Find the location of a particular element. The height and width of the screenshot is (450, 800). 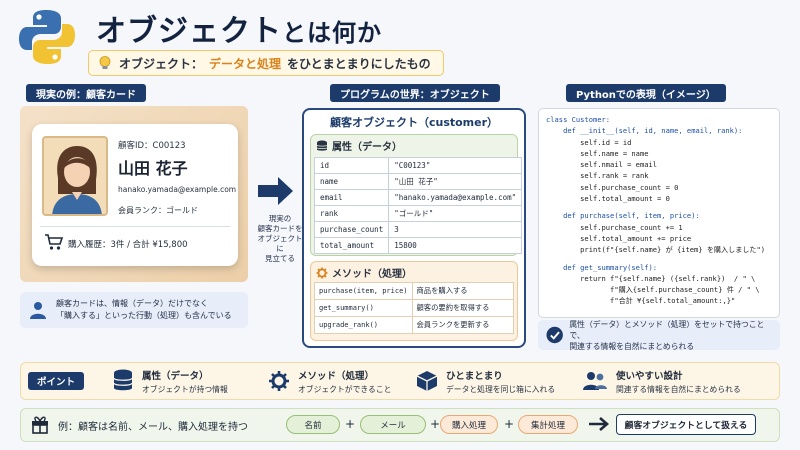

method-description: 顧客の要約を取得する is located at coordinates (463, 308).